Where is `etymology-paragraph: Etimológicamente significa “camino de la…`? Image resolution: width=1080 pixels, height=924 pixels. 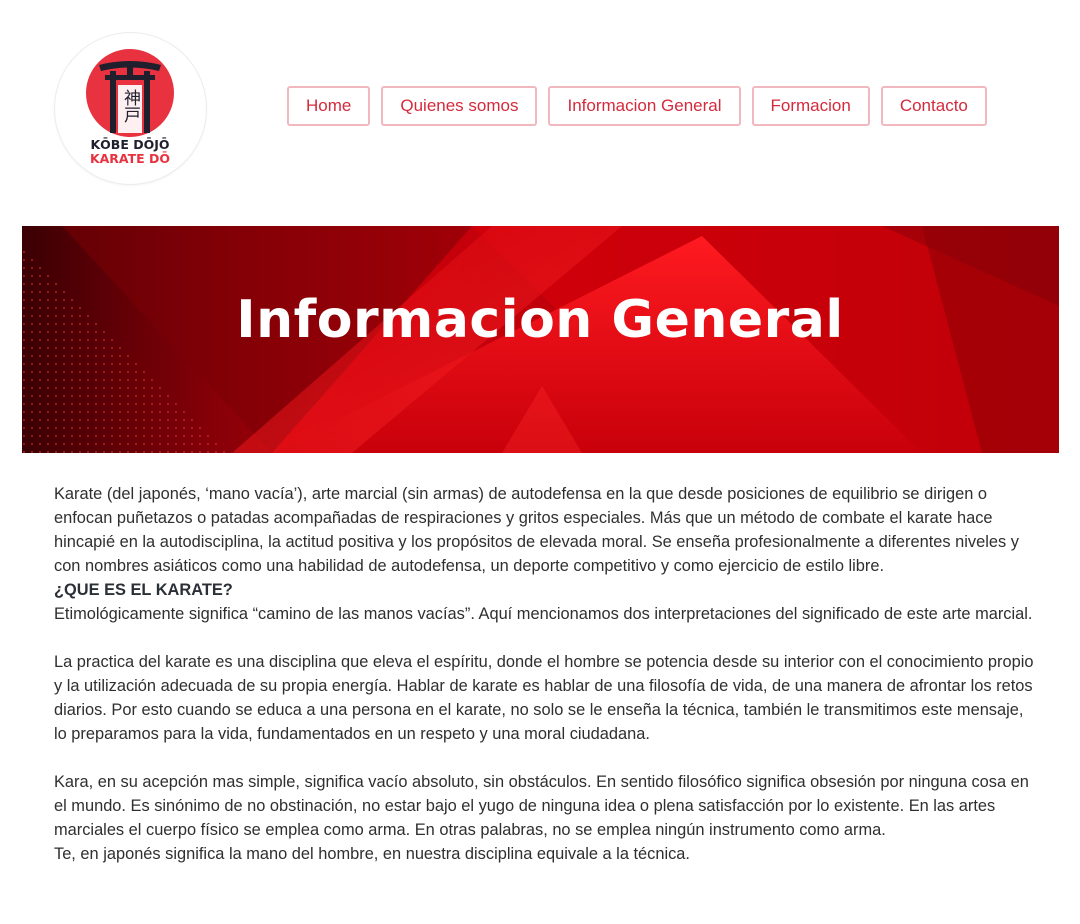
etymology-paragraph: Etimológicamente significa “camino de la… is located at coordinates (543, 614).